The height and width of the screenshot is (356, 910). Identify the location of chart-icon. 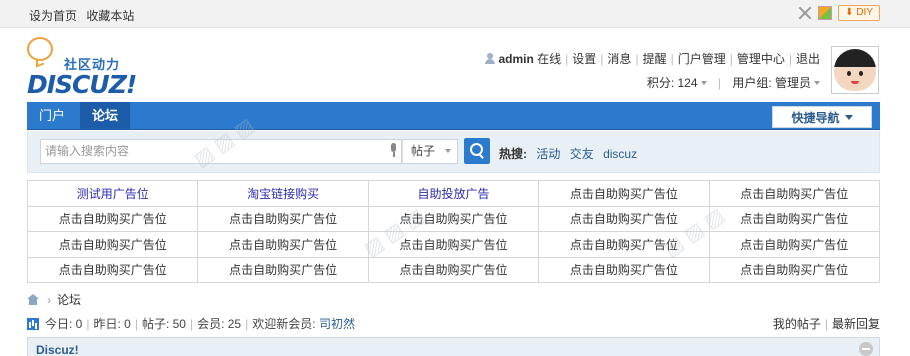
(33, 323).